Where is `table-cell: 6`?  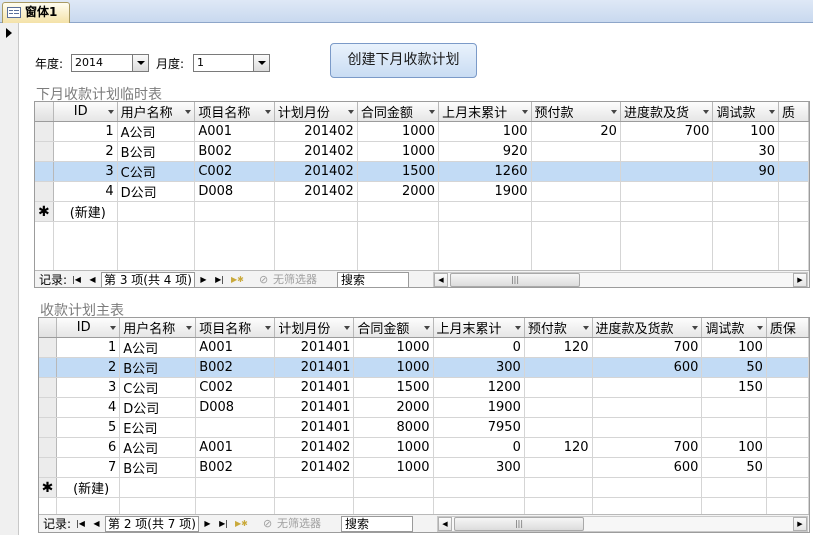
table-cell: 6 is located at coordinates (88, 447).